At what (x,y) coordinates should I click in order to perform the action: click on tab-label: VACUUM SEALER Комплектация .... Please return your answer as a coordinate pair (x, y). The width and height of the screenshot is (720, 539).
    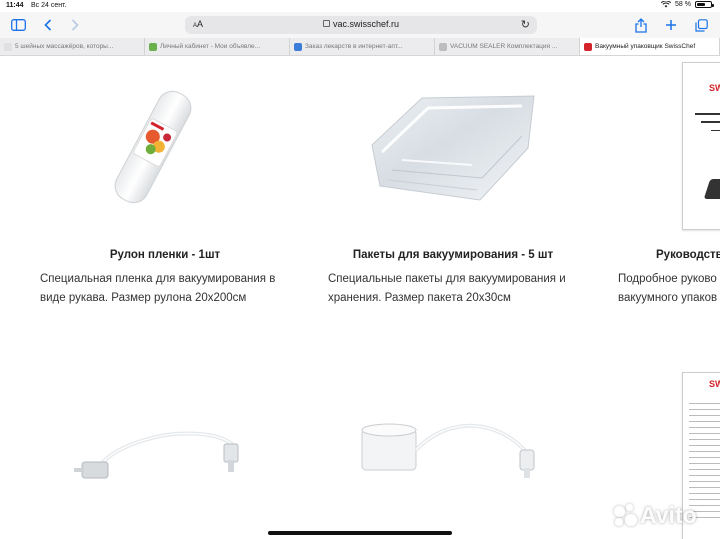
    Looking at the image, I should click on (504, 46).